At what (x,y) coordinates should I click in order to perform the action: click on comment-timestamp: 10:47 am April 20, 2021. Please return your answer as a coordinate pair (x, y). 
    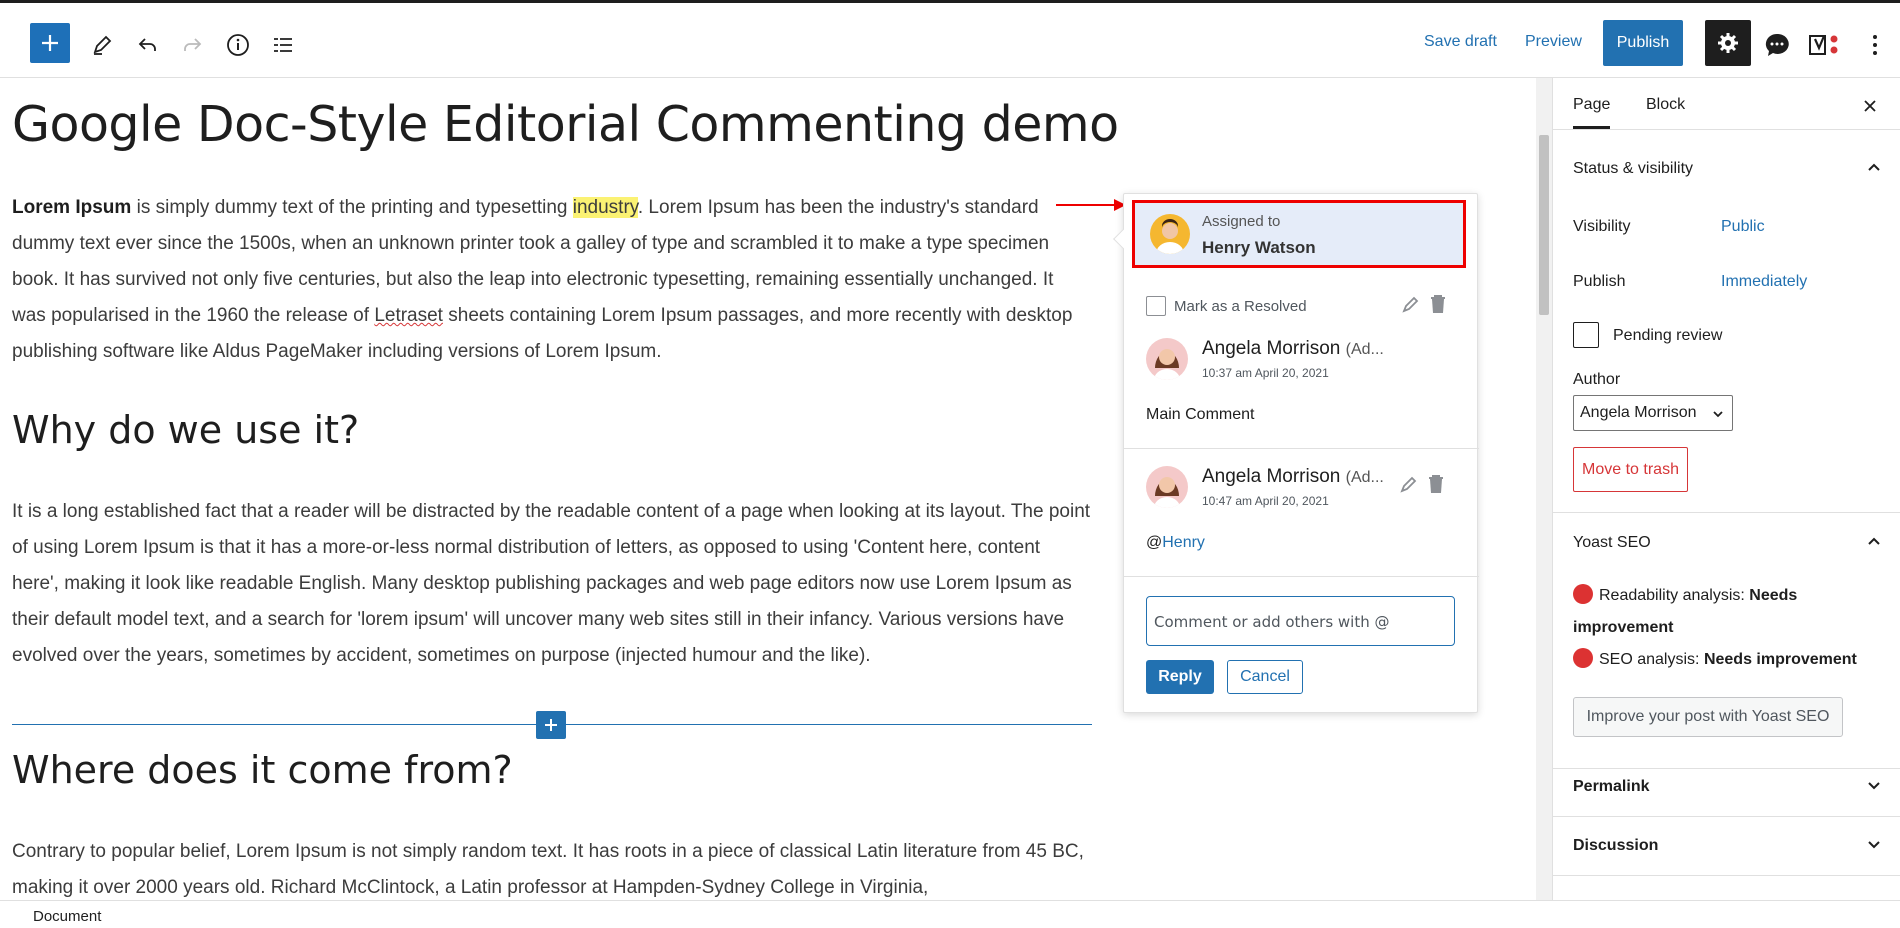
    Looking at the image, I should click on (1265, 501).